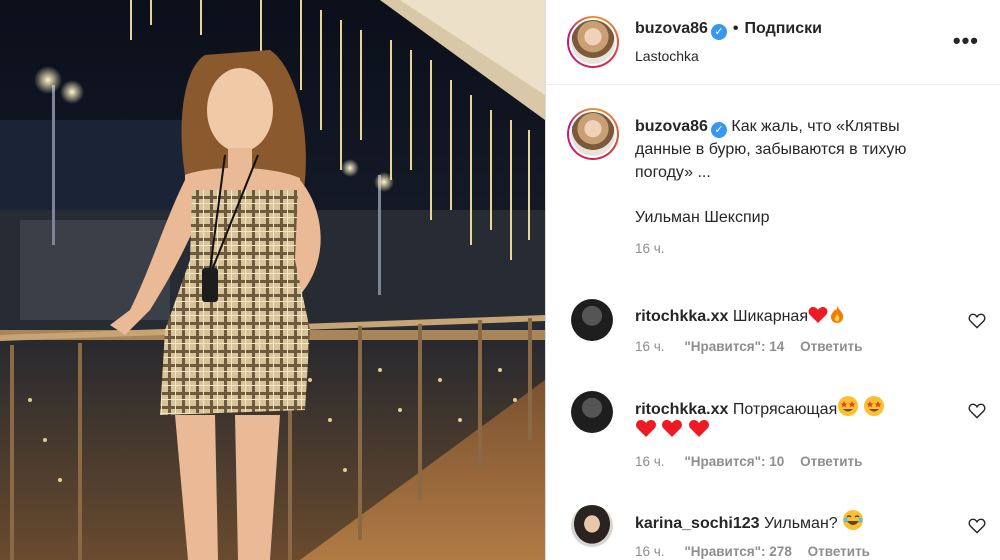 The height and width of the screenshot is (560, 1000). What do you see at coordinates (810, 248) in the screenshot?
I see `caption-time: 16 ч.` at bounding box center [810, 248].